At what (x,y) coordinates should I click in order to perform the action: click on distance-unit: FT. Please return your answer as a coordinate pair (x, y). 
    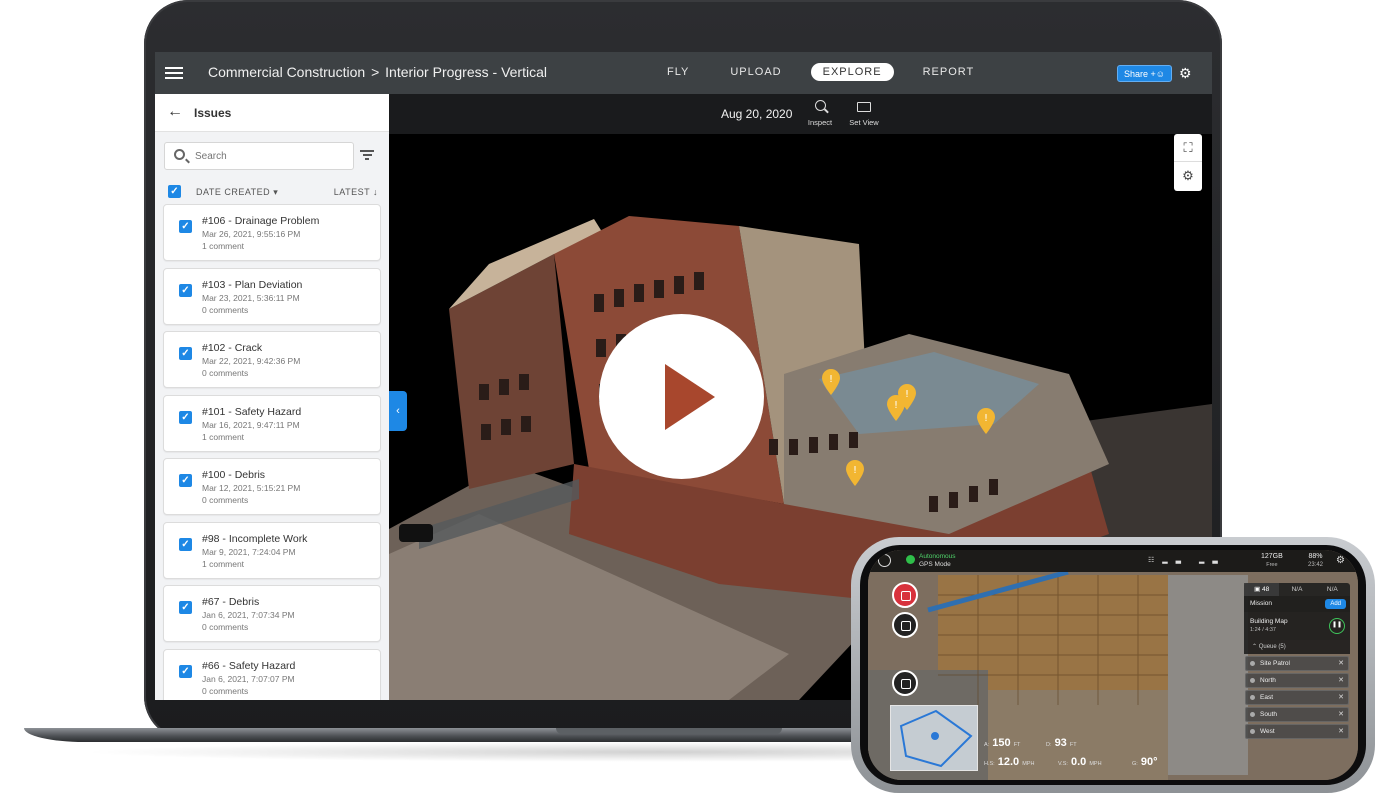
    Looking at the image, I should click on (1073, 745).